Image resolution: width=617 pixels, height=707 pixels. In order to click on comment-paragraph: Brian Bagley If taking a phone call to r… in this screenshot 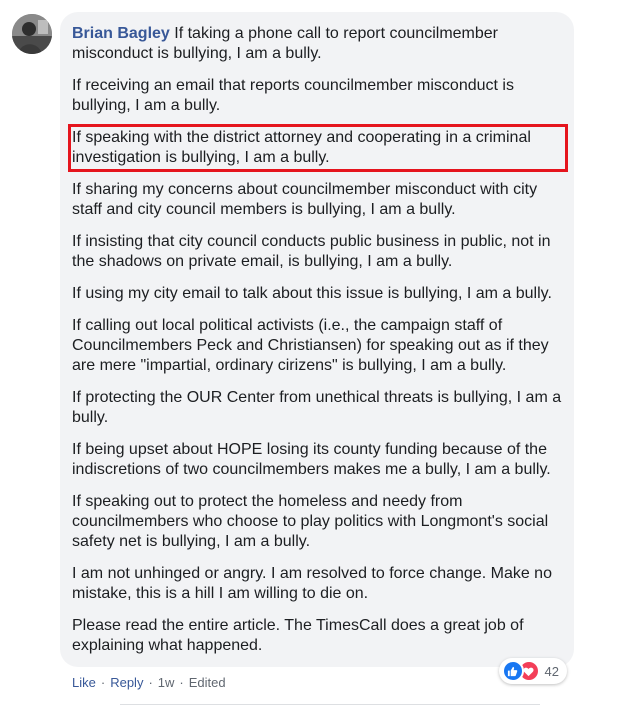, I will do `click(318, 44)`.